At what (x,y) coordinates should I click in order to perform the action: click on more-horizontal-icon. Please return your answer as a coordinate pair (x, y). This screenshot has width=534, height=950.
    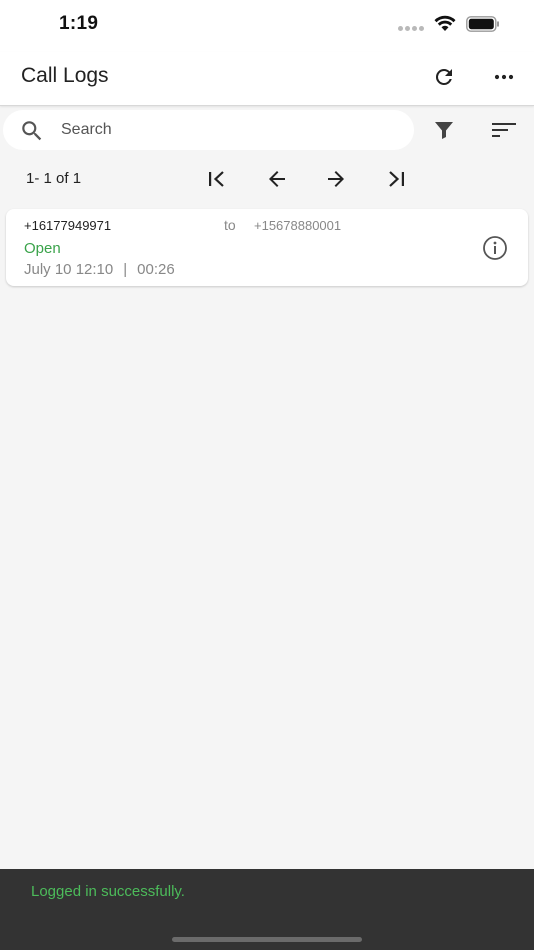
    Looking at the image, I should click on (504, 77).